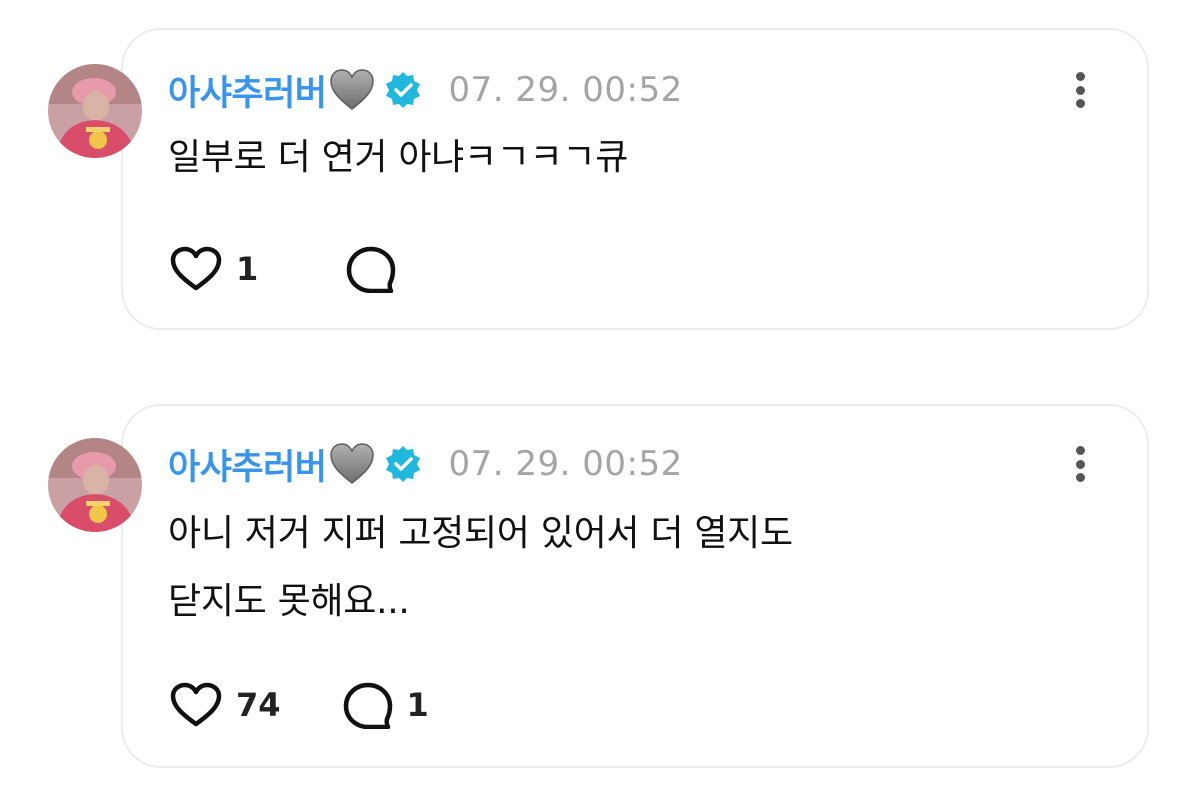  I want to click on comment-text-line: 아니 저거 지퍼 고정되어 있어서 더 열지도, so click(480, 533).